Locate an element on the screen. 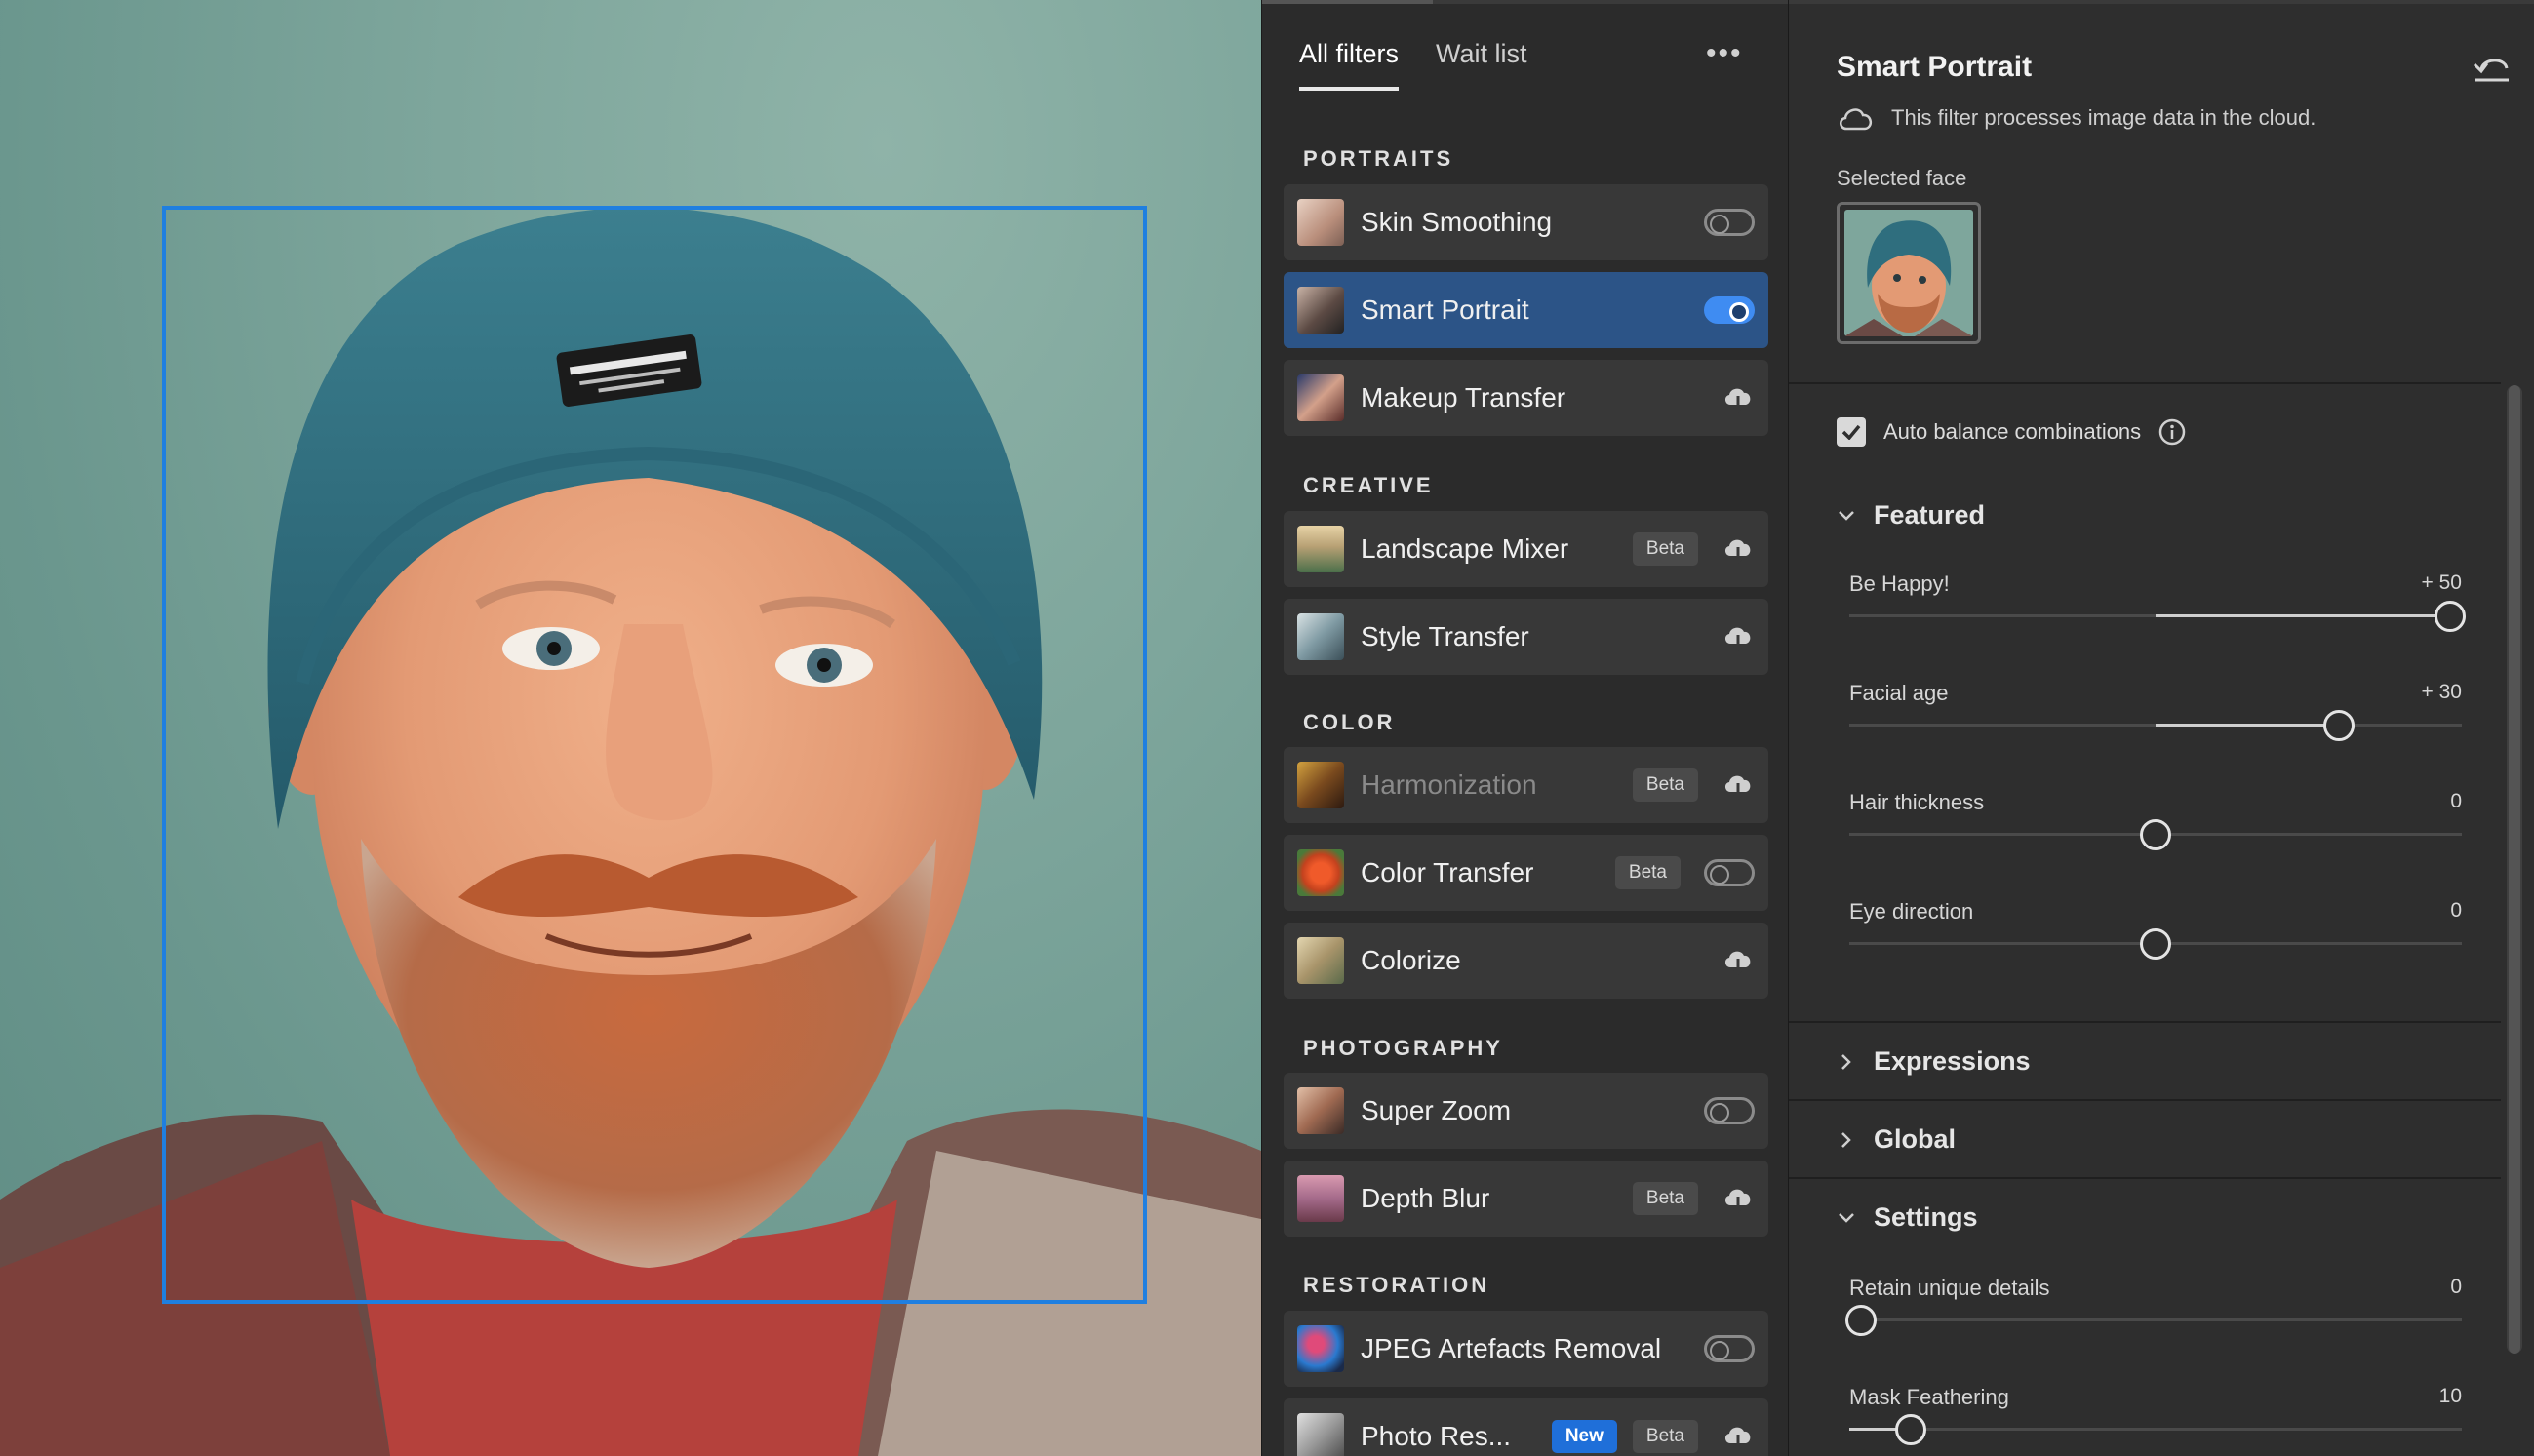 The width and height of the screenshot is (2534, 1456). ellipsis-icon: ••• is located at coordinates (1724, 53).